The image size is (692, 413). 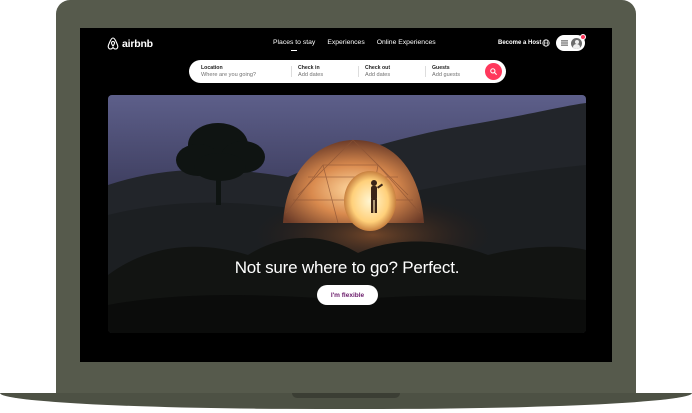 I want to click on guests-field: Guests Add guests, so click(x=457, y=71).